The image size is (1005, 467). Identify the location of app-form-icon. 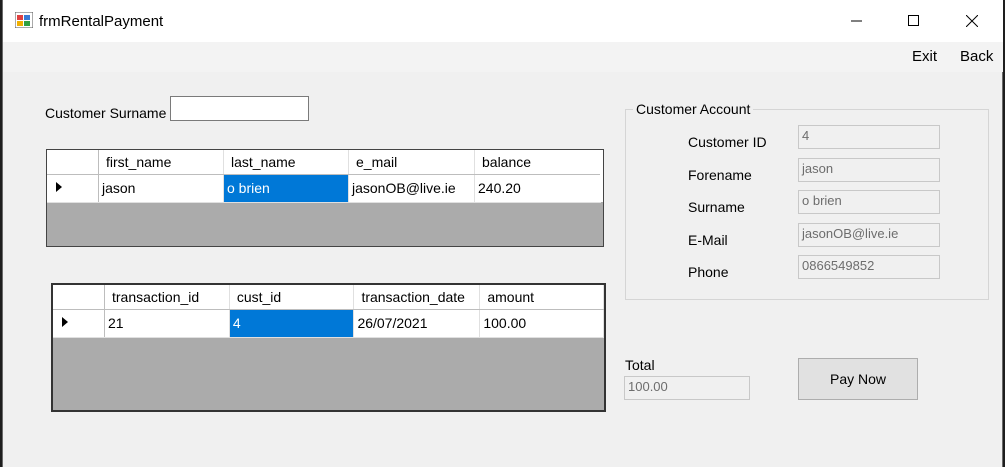
(24, 20).